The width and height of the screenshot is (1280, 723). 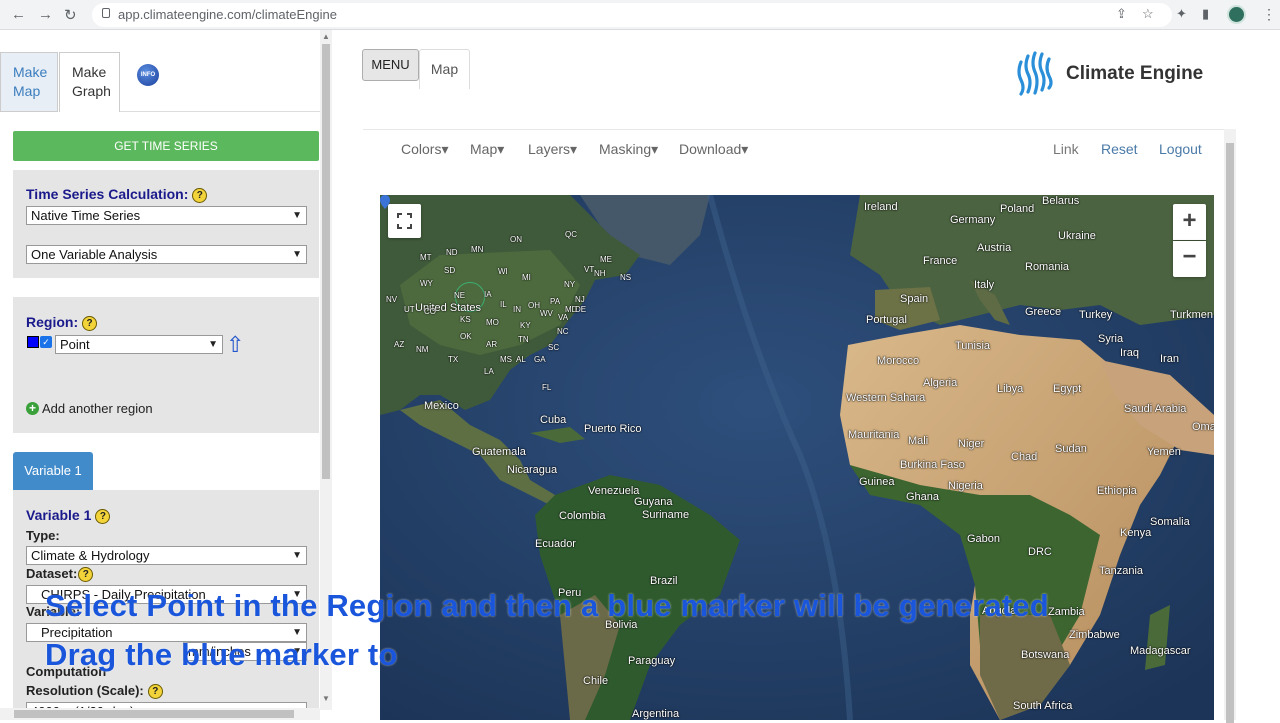 I want to click on map-label: Zambia, so click(x=1066, y=612).